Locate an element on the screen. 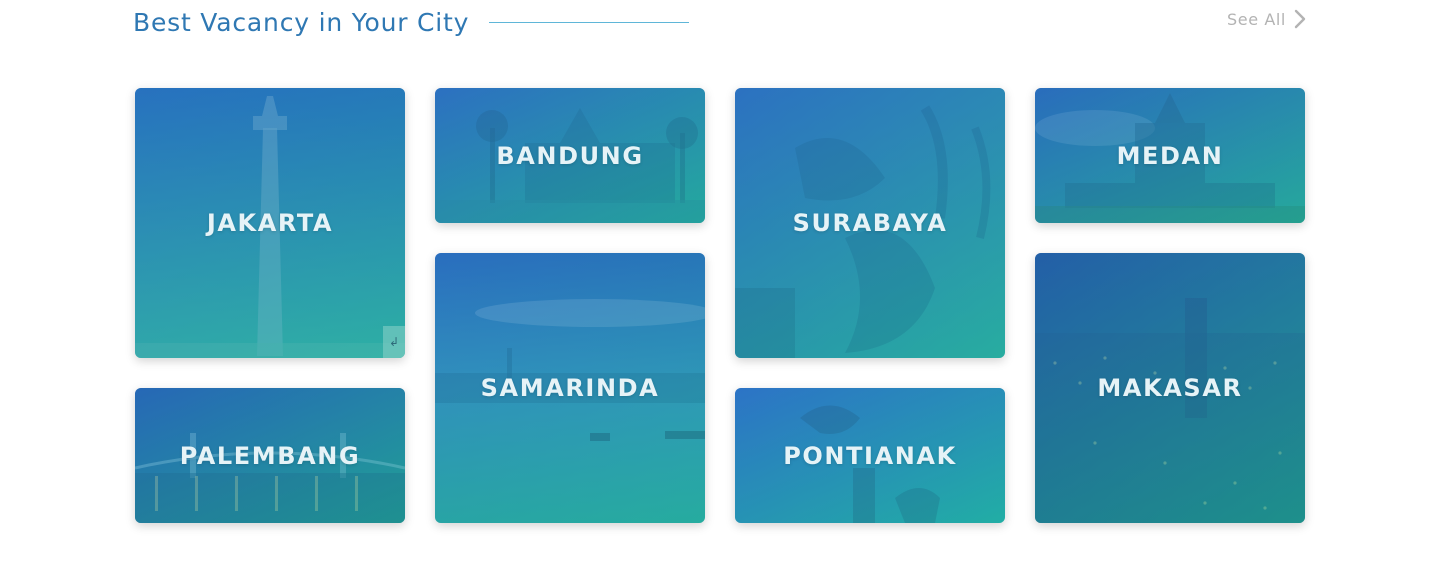 Image resolution: width=1440 pixels, height=564 pixels. city-name: SURABAYA is located at coordinates (870, 223).